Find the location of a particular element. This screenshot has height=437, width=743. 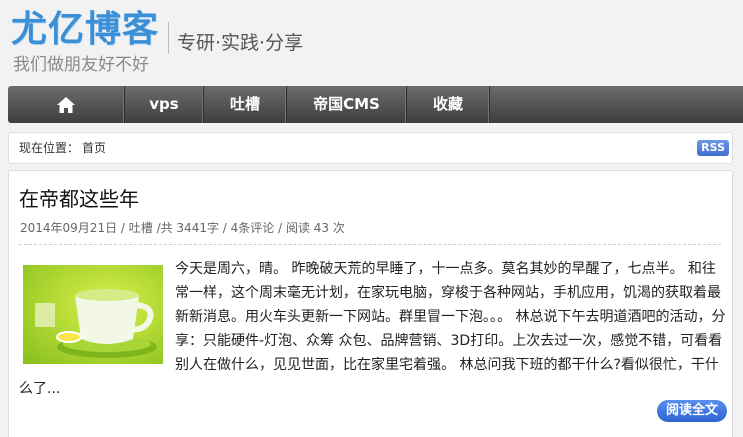

site-subtitle: 我们做朋友好不好 is located at coordinates (81, 65).